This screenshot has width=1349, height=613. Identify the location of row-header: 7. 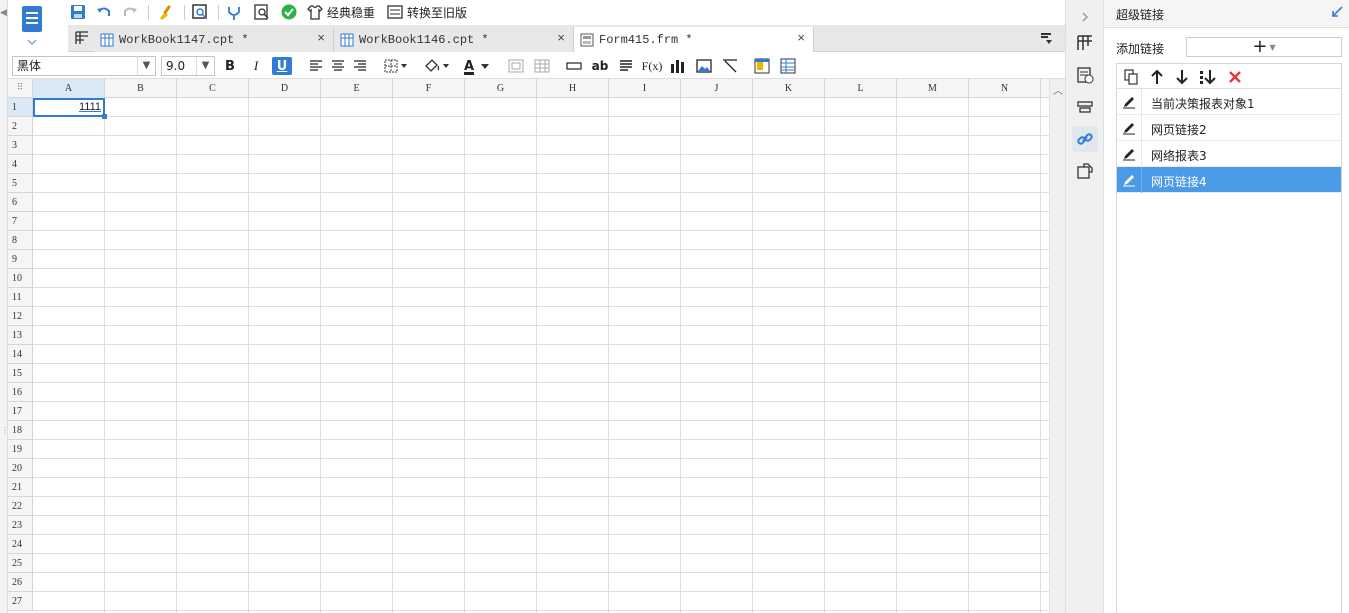
(20, 221).